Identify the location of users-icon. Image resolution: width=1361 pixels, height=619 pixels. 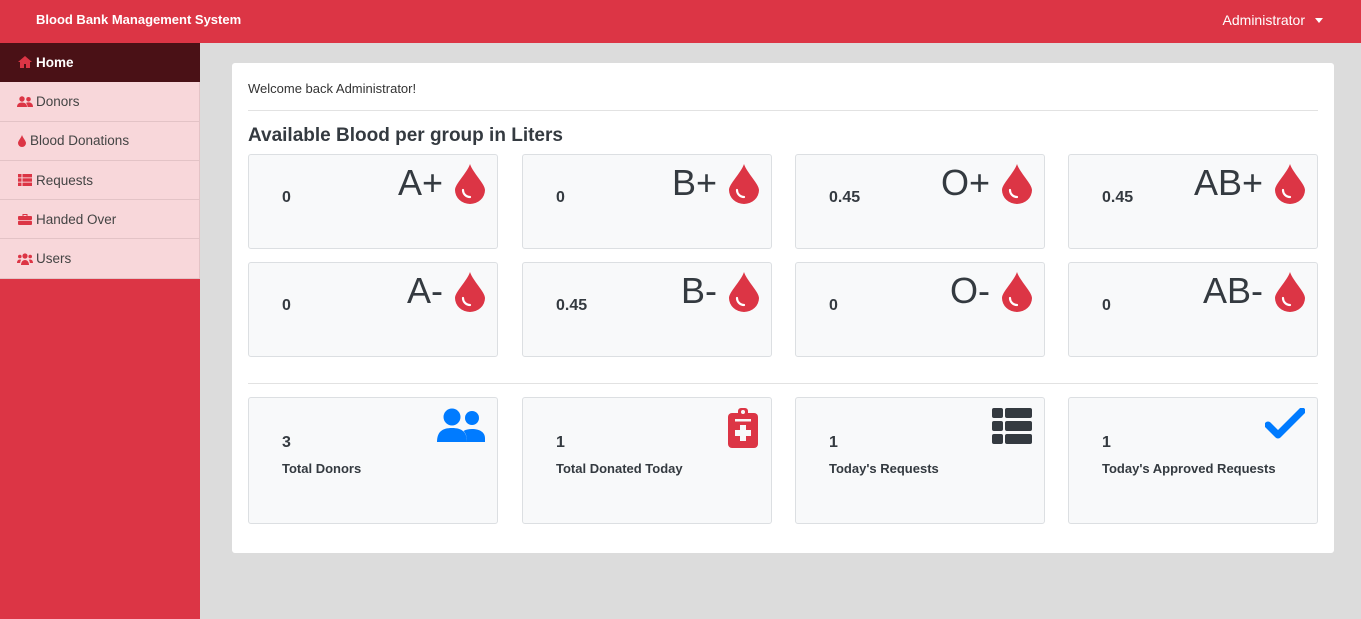
(25, 101).